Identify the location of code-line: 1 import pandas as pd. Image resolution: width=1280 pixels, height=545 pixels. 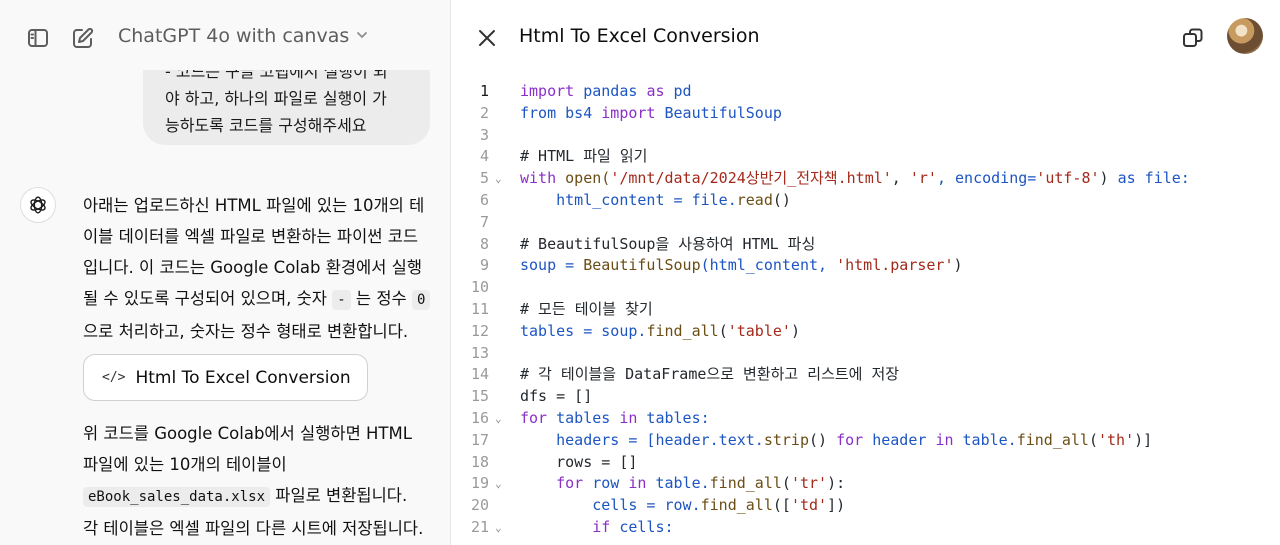
(865, 92).